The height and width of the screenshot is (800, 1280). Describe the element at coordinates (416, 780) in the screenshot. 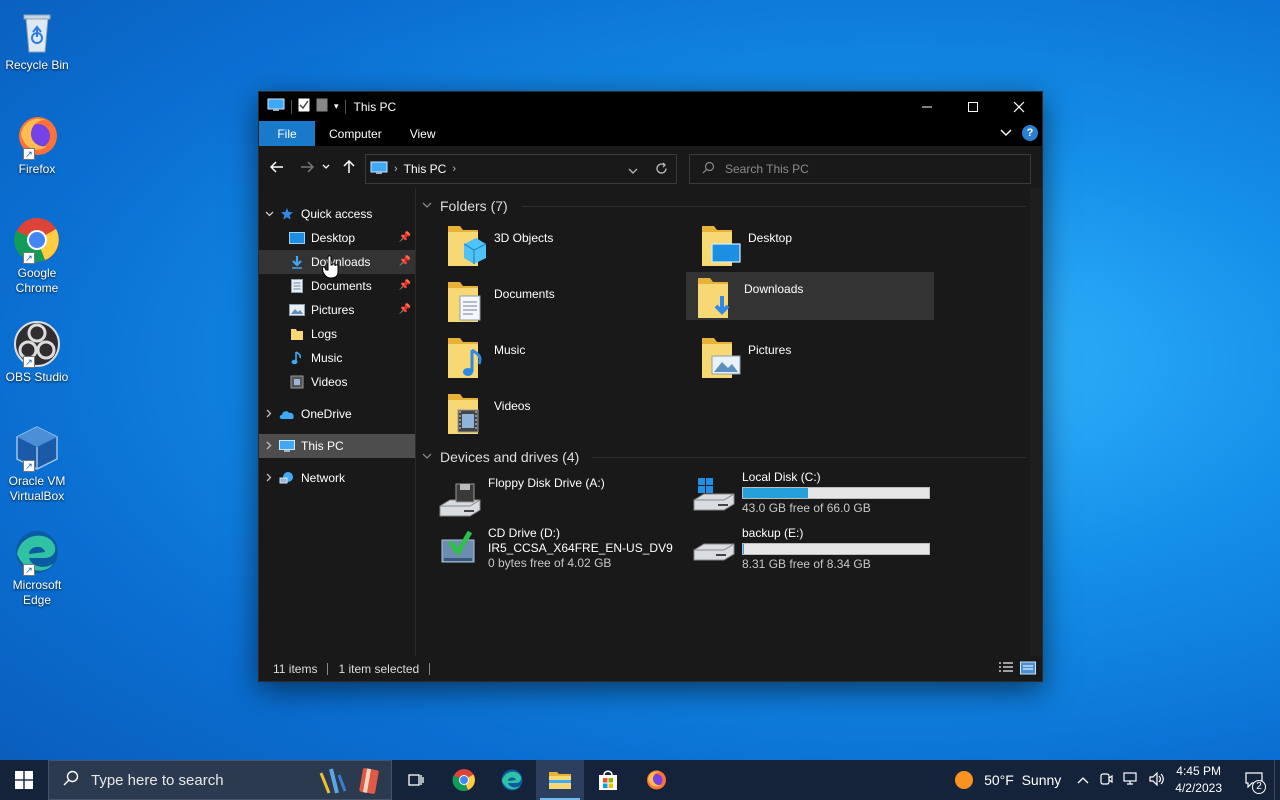

I see `task-view-button` at that location.